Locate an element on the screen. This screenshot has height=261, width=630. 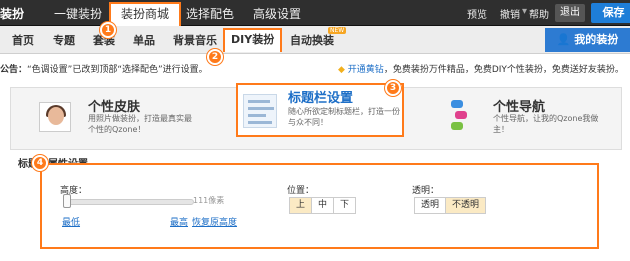
restore-height-link: 恢复原高度 is located at coordinates (214, 221).